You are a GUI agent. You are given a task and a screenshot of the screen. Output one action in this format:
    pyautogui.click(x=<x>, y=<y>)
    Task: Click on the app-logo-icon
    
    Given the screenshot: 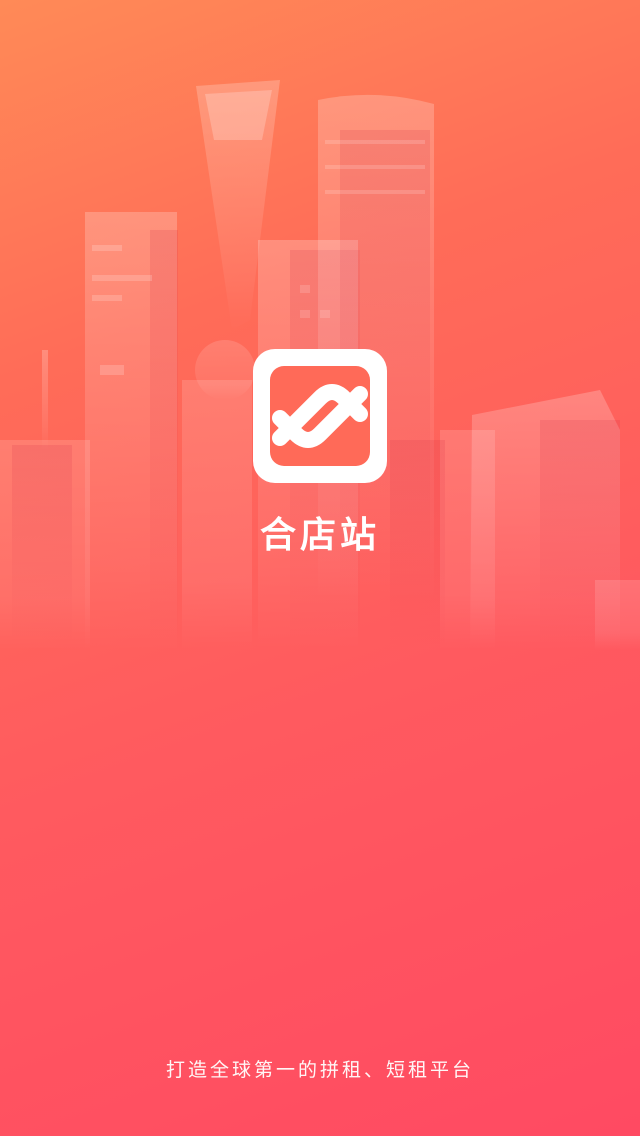 What is the action you would take?
    pyautogui.click(x=320, y=416)
    